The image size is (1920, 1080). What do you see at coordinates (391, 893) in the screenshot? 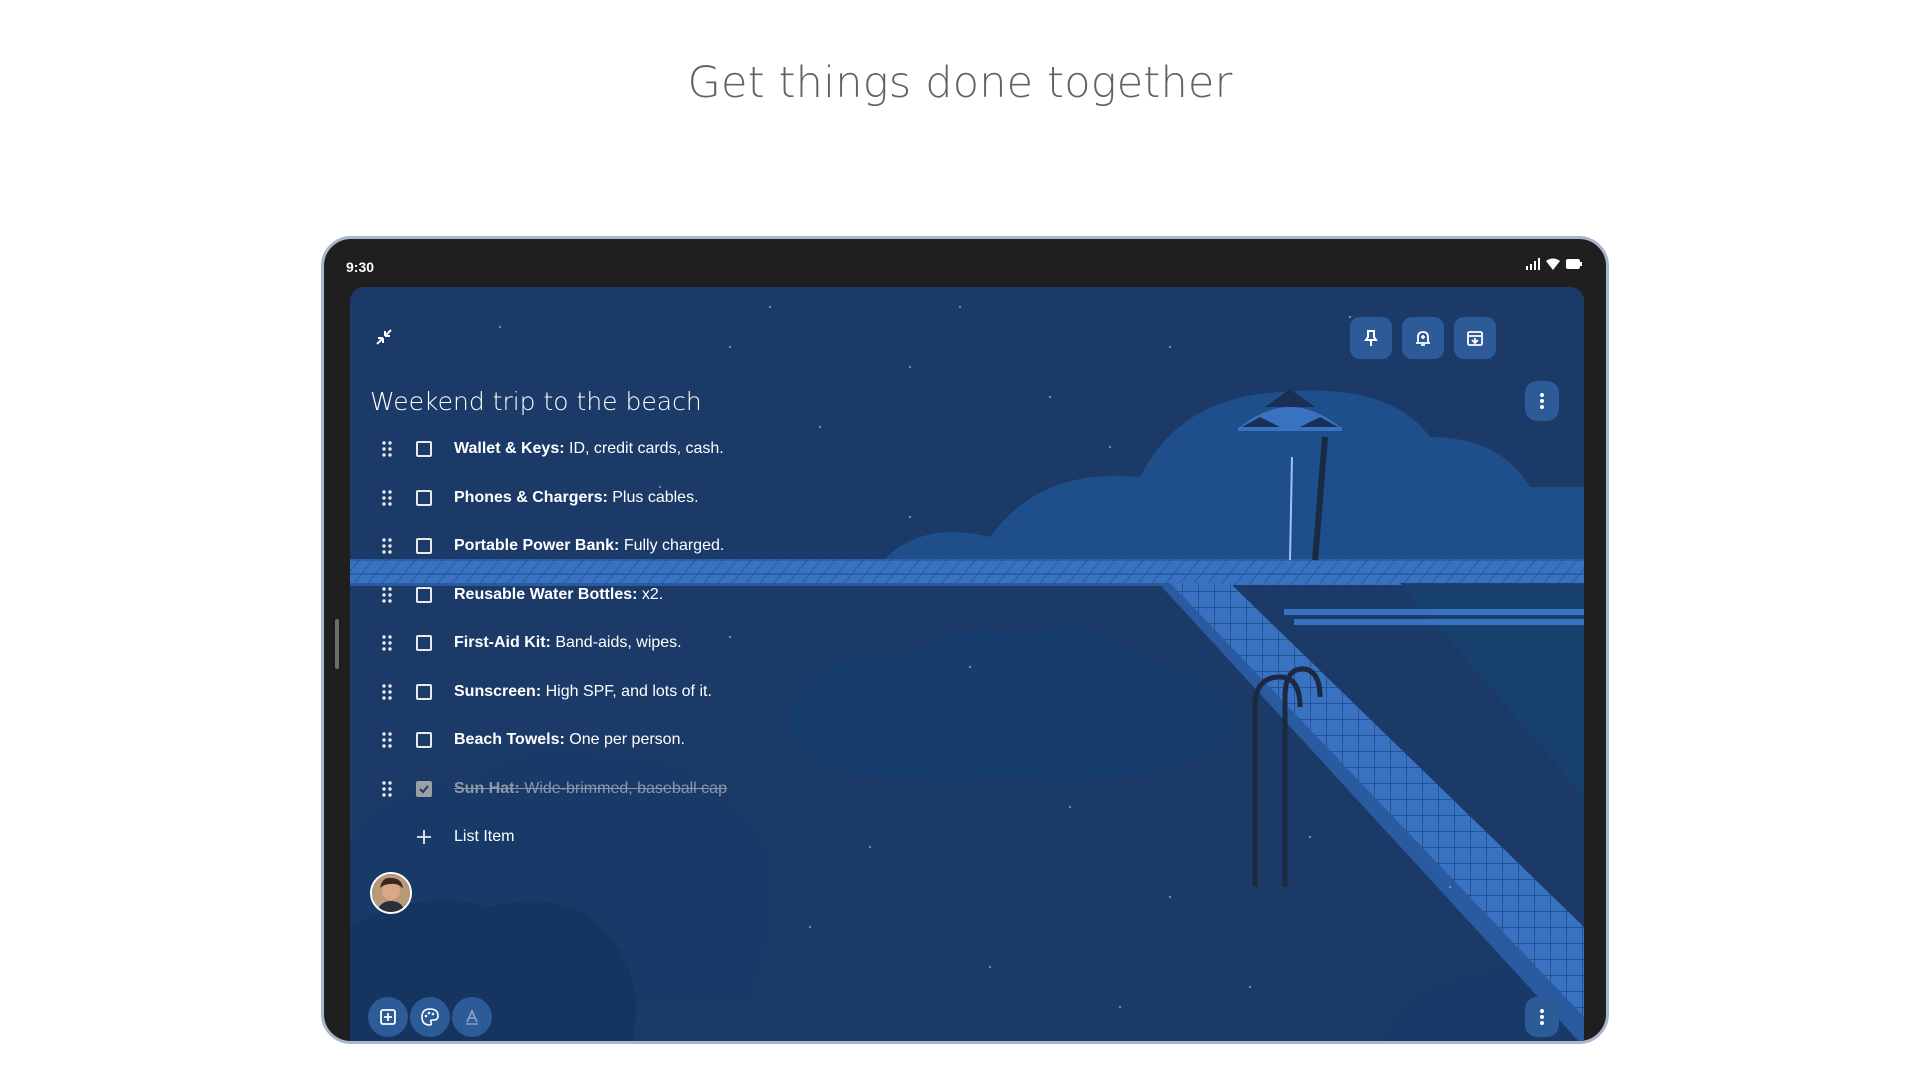
I see `collaborator-avatar` at bounding box center [391, 893].